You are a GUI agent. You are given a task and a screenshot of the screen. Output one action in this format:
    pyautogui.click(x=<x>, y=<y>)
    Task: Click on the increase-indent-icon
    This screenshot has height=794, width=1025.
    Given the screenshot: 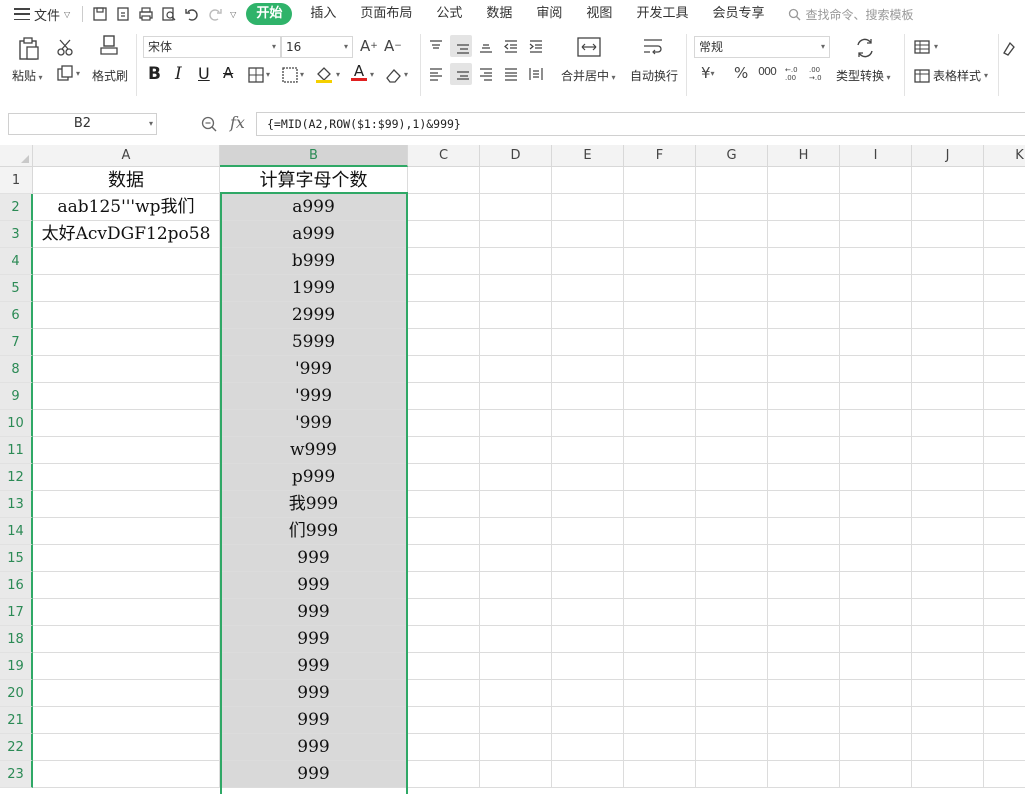 What is the action you would take?
    pyautogui.click(x=536, y=46)
    